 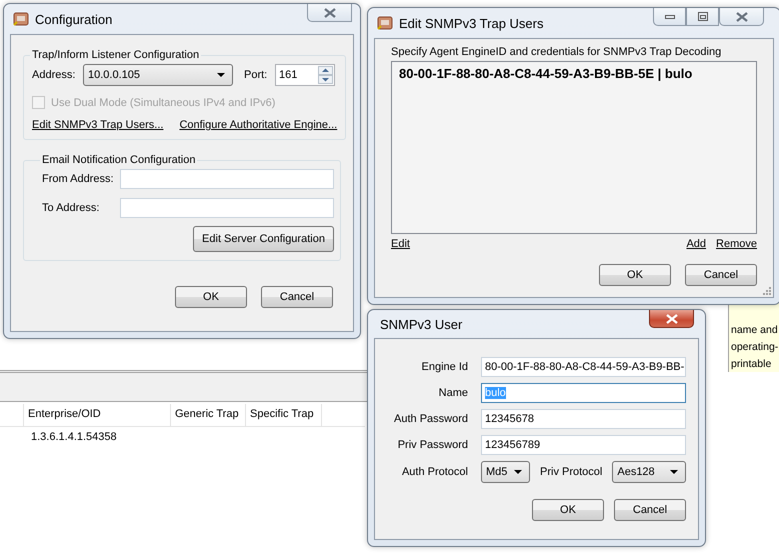 What do you see at coordinates (73, 19) in the screenshot?
I see `window-title: Configuration` at bounding box center [73, 19].